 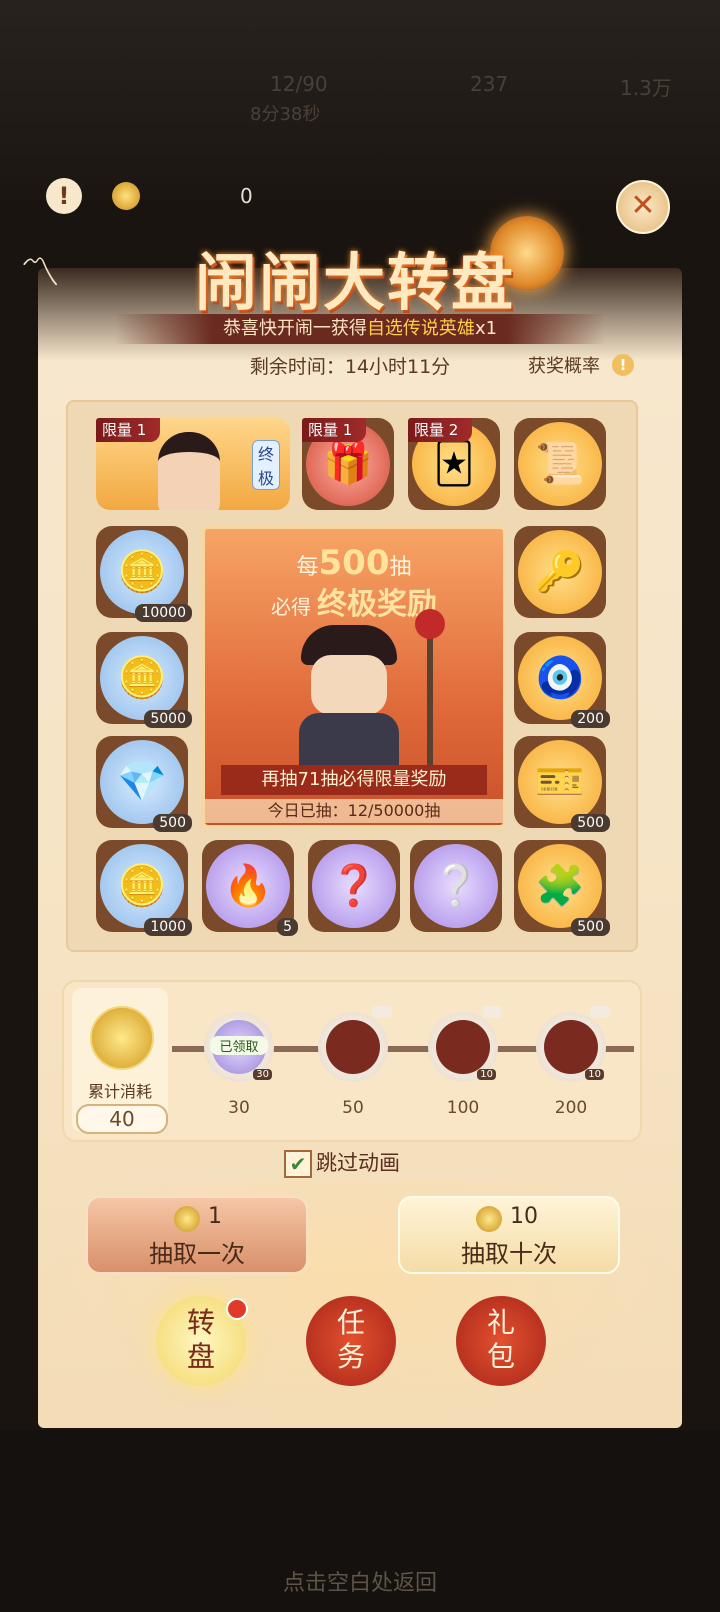 I want to click on hud-gems: 237, so click(x=489, y=84).